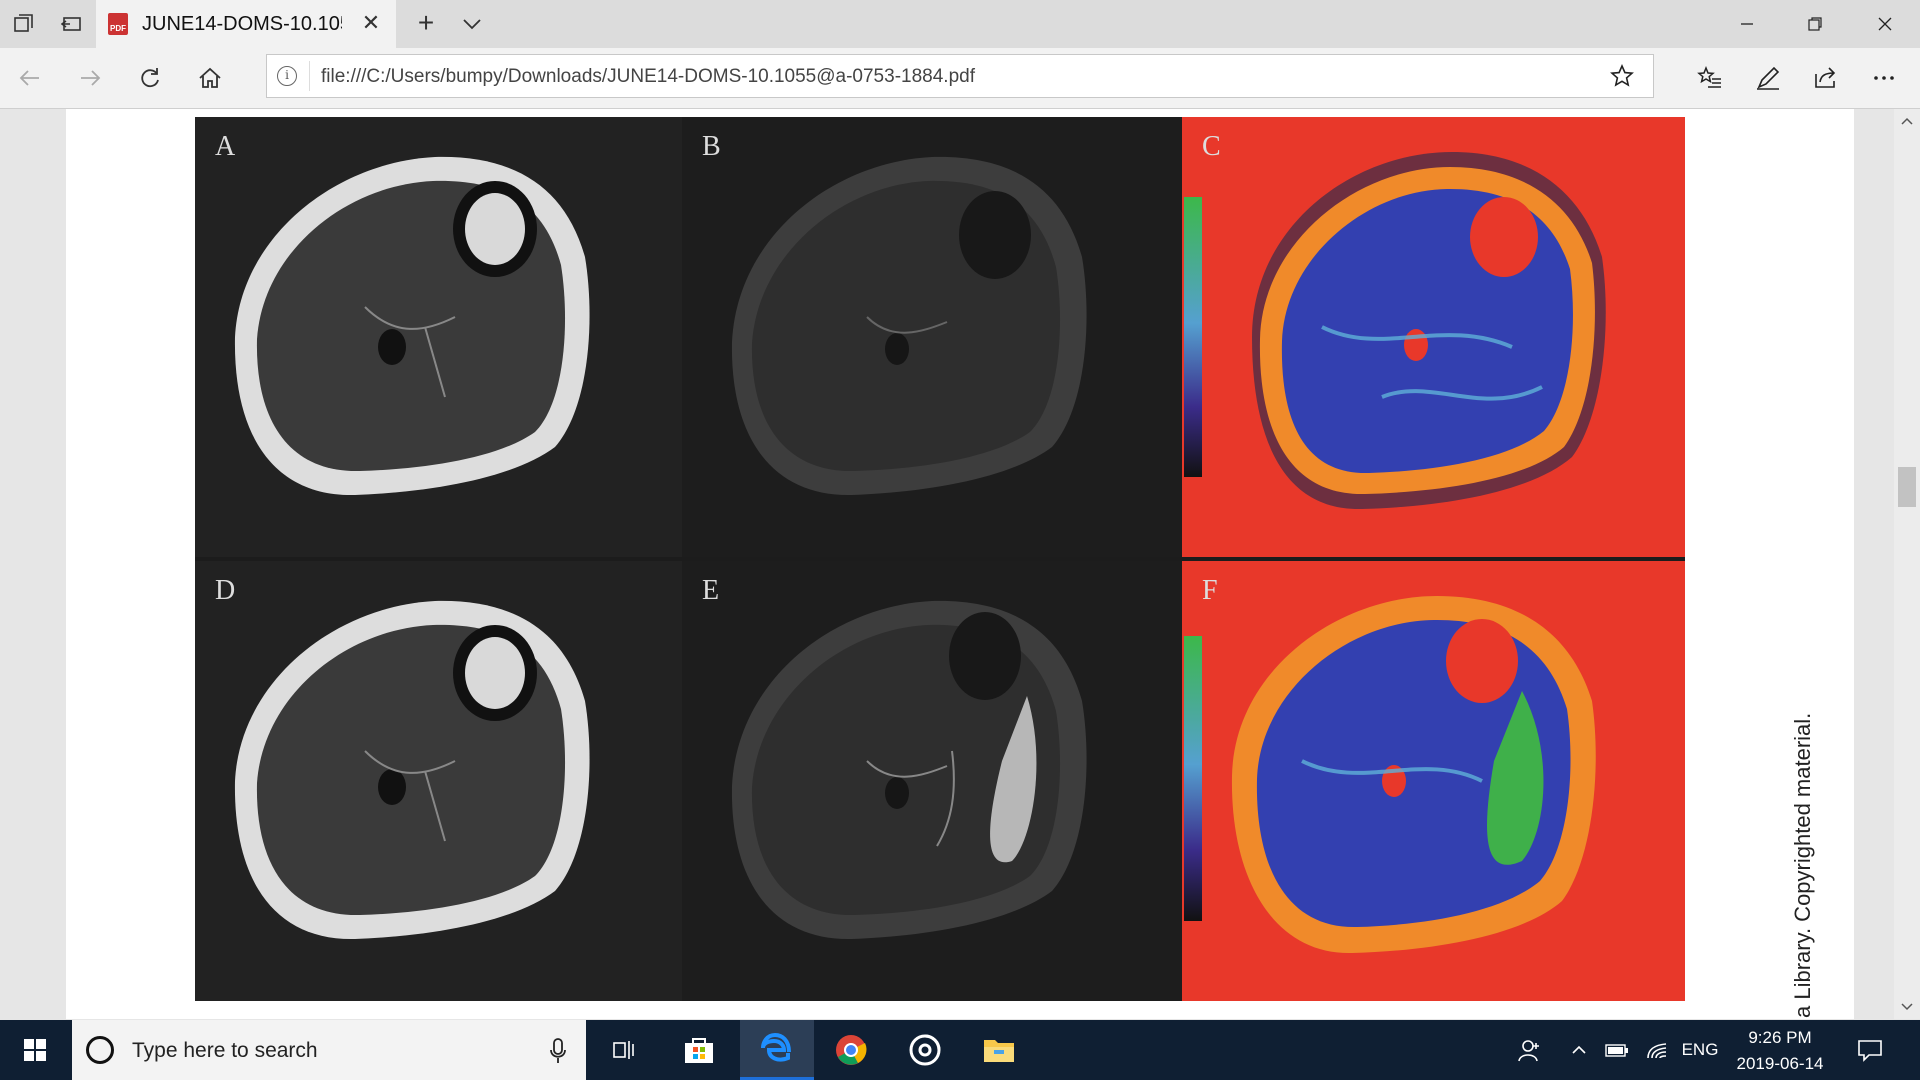 This screenshot has height=1080, width=1920. I want to click on people-icon, so click(1530, 1050).